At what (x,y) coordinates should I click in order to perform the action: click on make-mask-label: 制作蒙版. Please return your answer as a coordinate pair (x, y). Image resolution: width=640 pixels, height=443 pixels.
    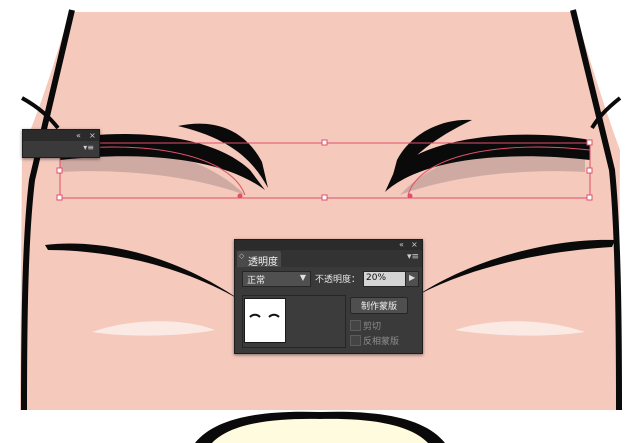
    Looking at the image, I should click on (378, 307).